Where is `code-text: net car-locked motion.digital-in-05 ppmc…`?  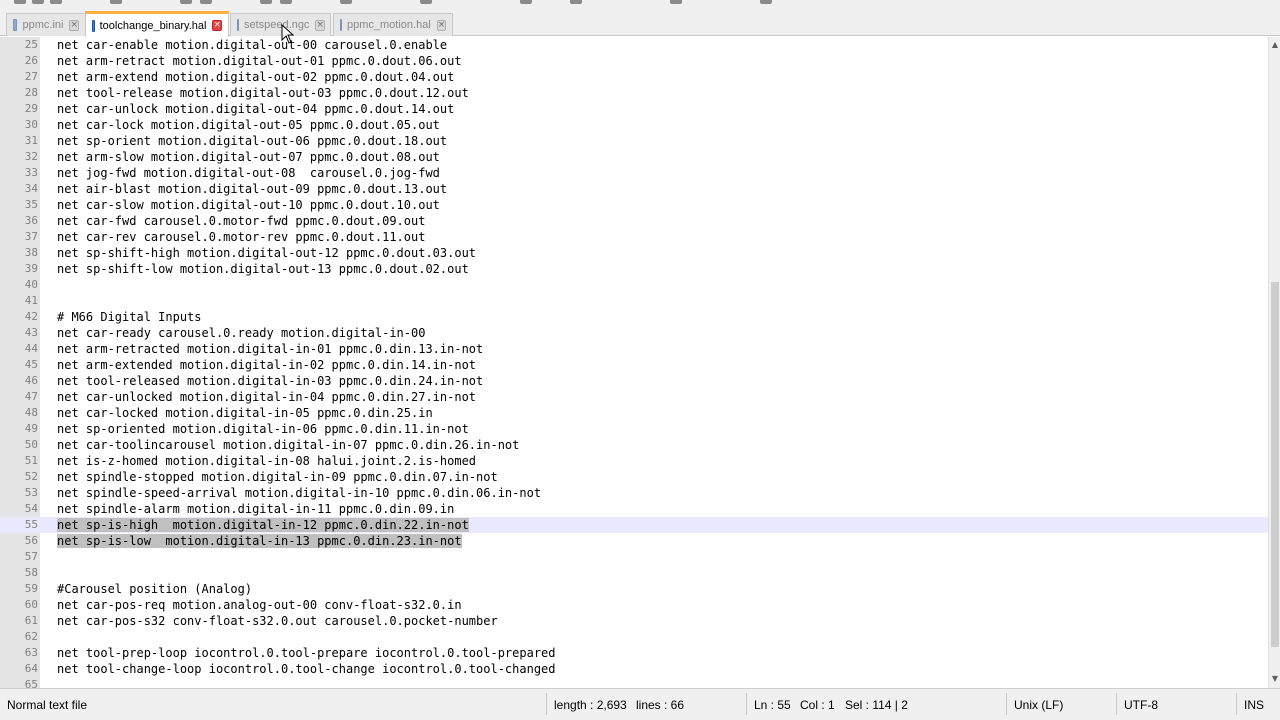
code-text: net car-locked motion.digital-in-05 ppmc… is located at coordinates (245, 413).